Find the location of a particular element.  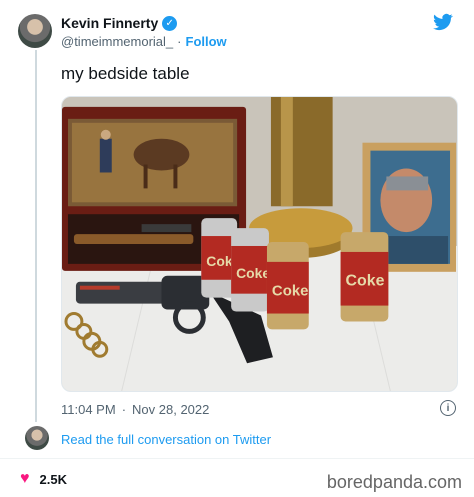

twitter-bird-icon is located at coordinates (443, 22).